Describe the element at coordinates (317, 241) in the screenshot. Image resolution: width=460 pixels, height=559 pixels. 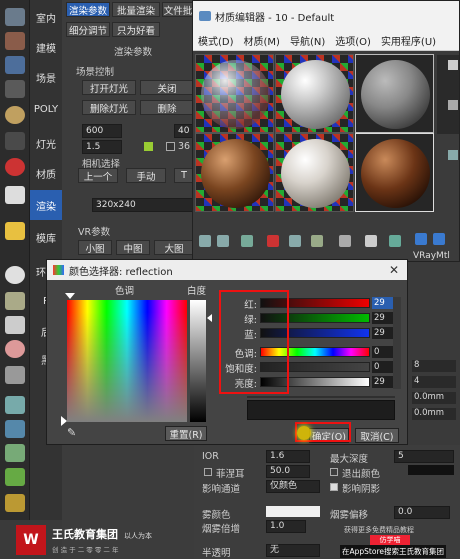
I see `unique-icon` at that location.